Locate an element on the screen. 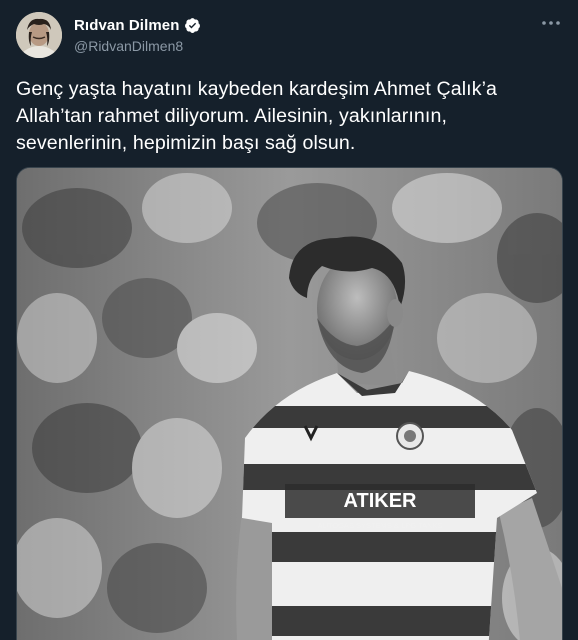  user-handle: @RidvanDilmen8 is located at coordinates (137, 46).